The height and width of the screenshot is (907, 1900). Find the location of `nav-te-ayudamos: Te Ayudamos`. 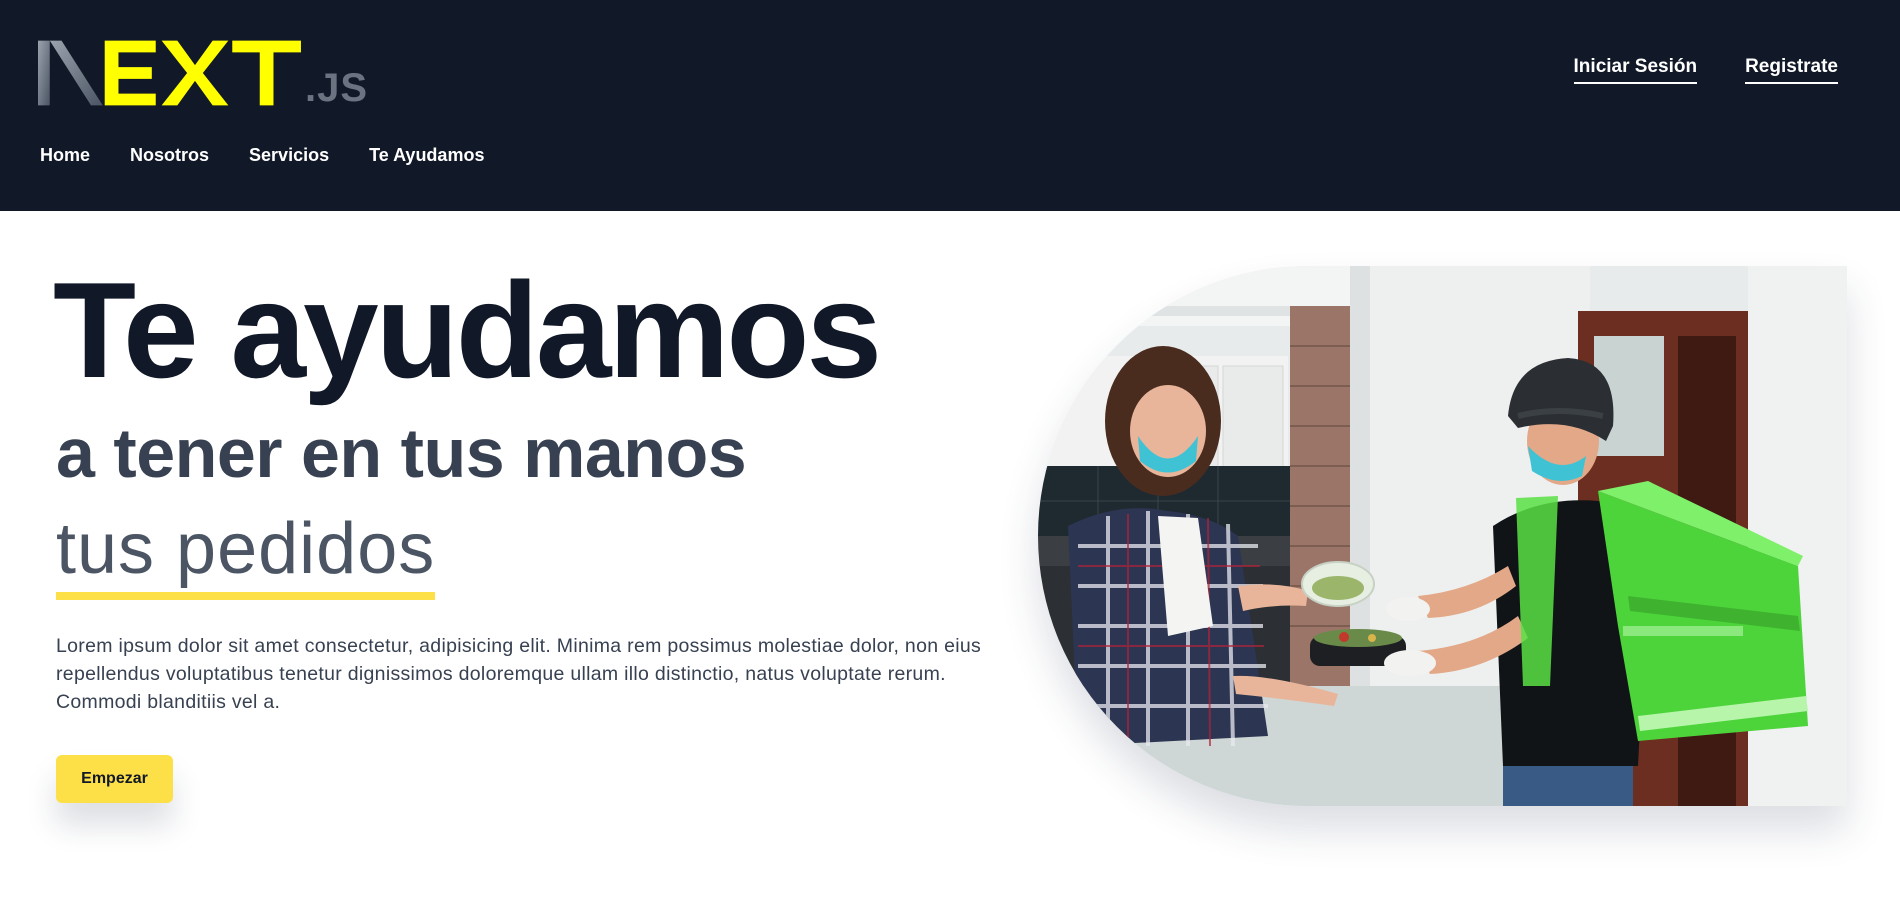

nav-te-ayudamos: Te Ayudamos is located at coordinates (426, 155).